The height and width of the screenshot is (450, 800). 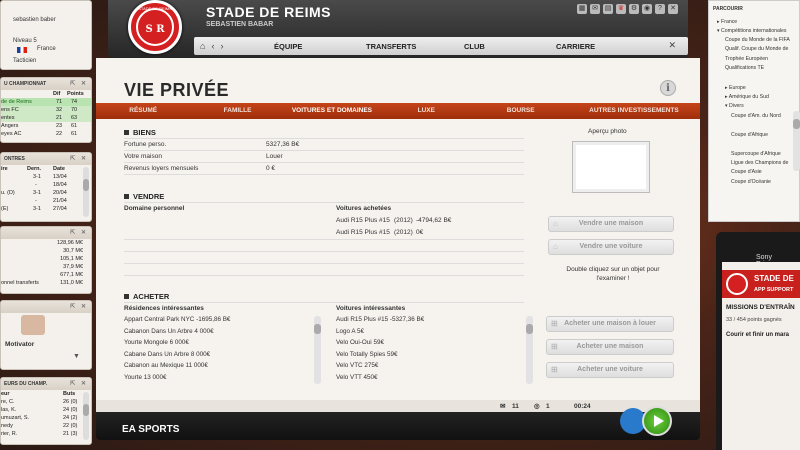 I want to click on tree-item: Coupe d'Am. du Nord, so click(x=756, y=116).